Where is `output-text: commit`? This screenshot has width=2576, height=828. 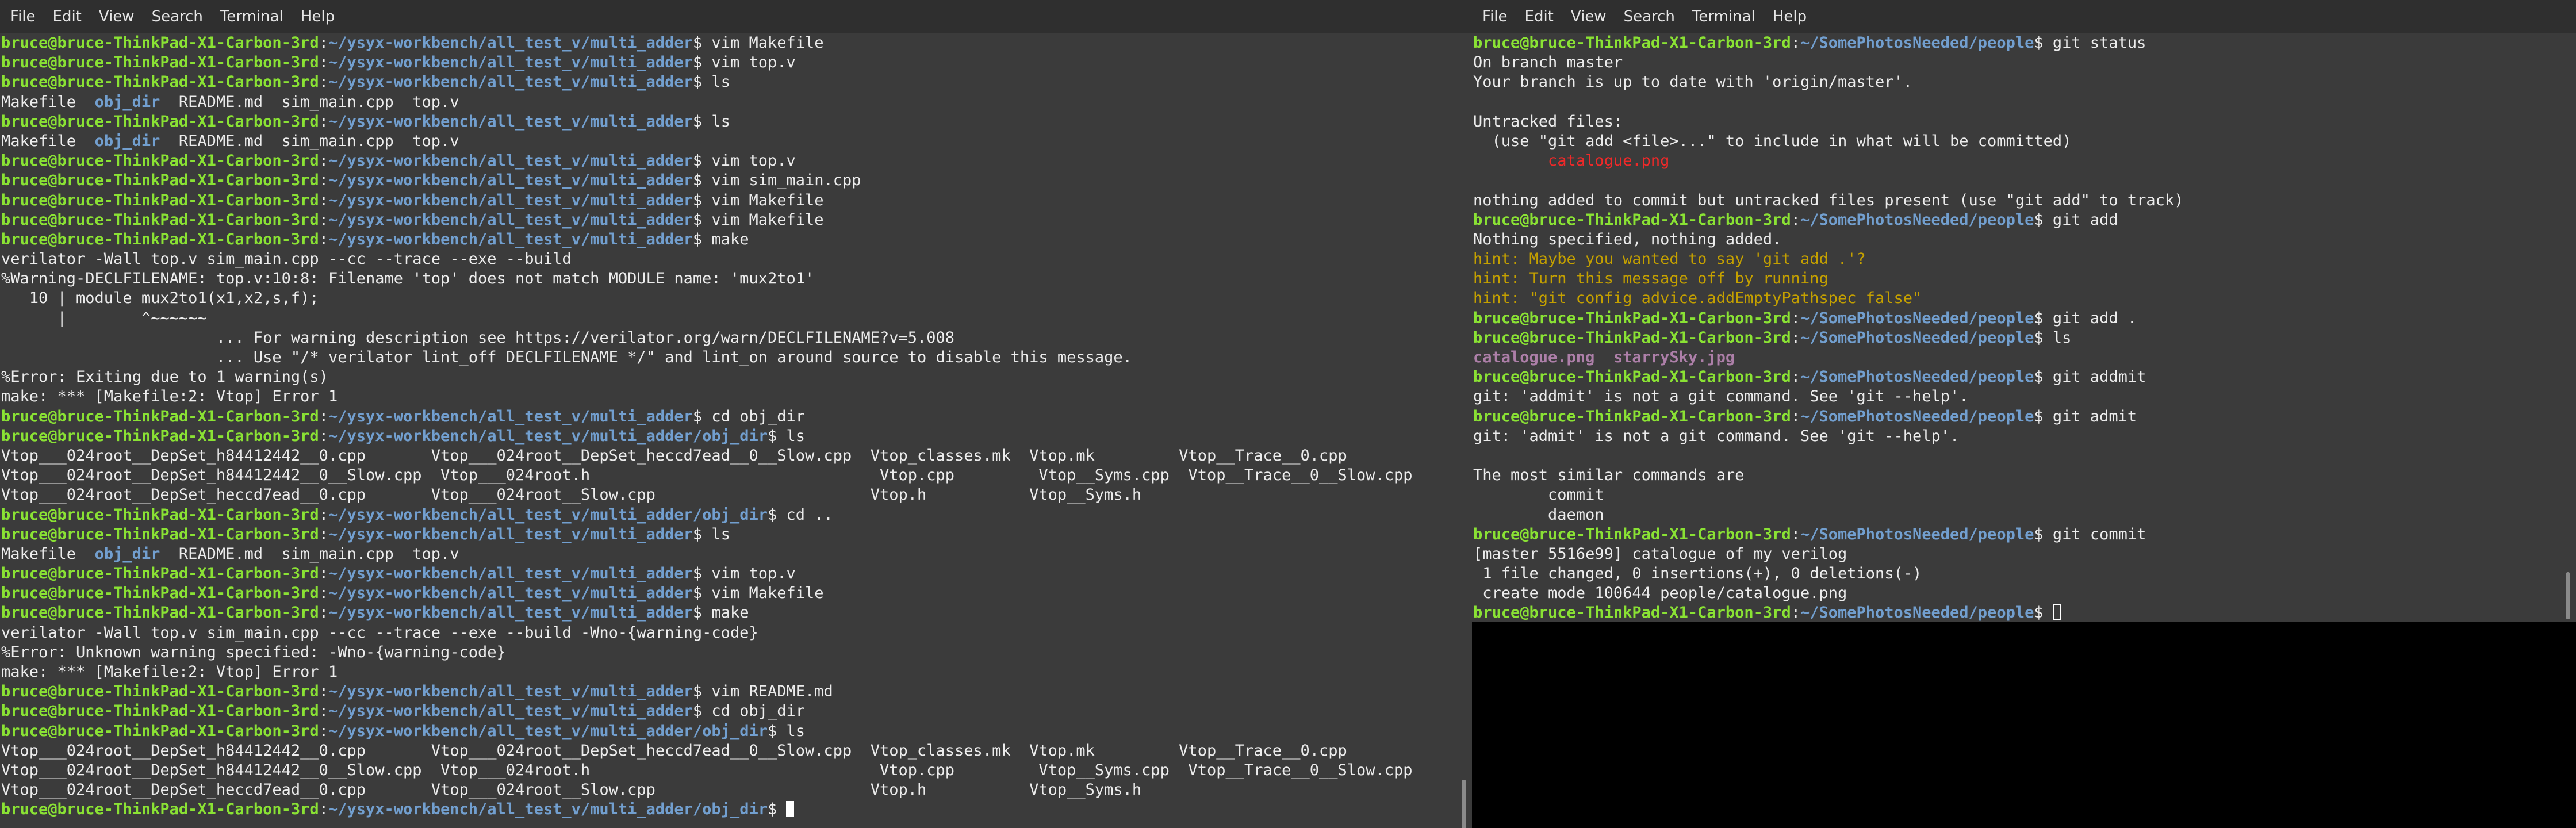
output-text: commit is located at coordinates (1538, 495).